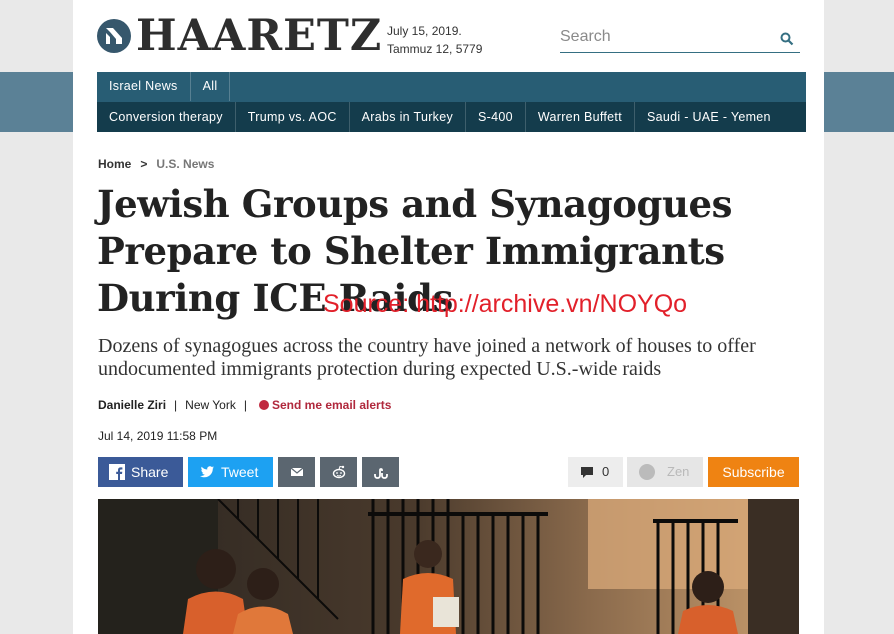 This screenshot has height=634, width=894. Describe the element at coordinates (132, 405) in the screenshot. I see `author-link: Danielle Ziri` at that location.